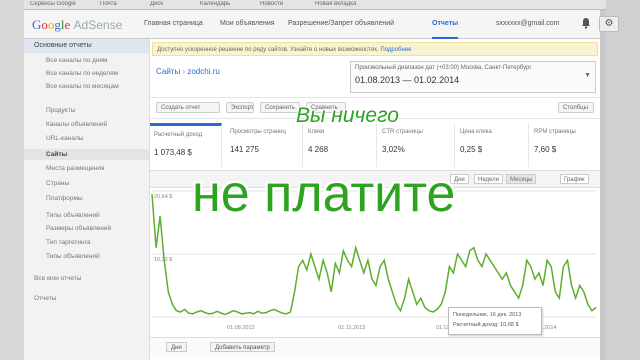 This screenshot has height=360, width=640. What do you see at coordinates (60, 4) in the screenshot?
I see `browser-tab: Сервисы Google` at bounding box center [60, 4].